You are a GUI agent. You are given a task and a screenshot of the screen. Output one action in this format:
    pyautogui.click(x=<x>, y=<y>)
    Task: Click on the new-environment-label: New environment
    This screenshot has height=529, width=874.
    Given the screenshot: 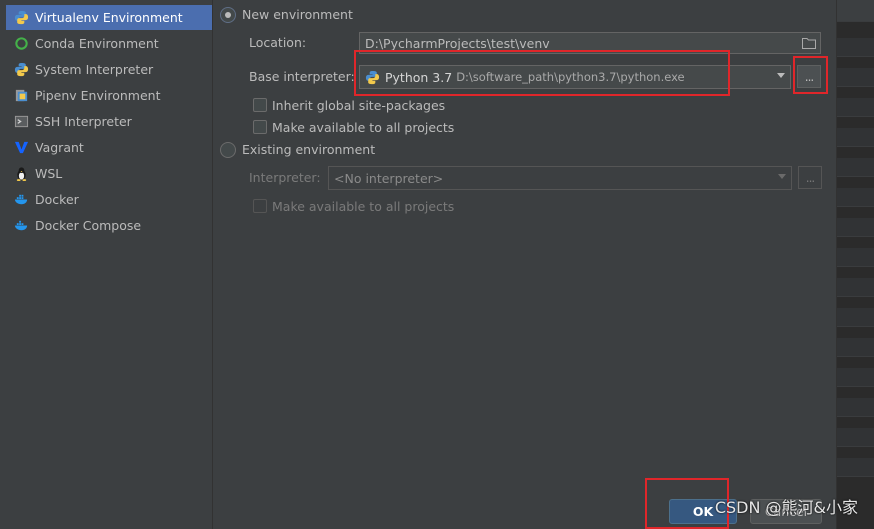 What is the action you would take?
    pyautogui.click(x=297, y=14)
    